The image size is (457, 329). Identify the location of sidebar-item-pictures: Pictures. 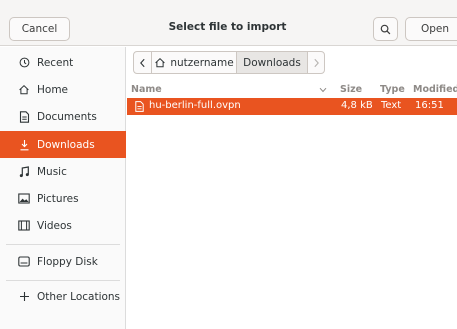
(63, 198).